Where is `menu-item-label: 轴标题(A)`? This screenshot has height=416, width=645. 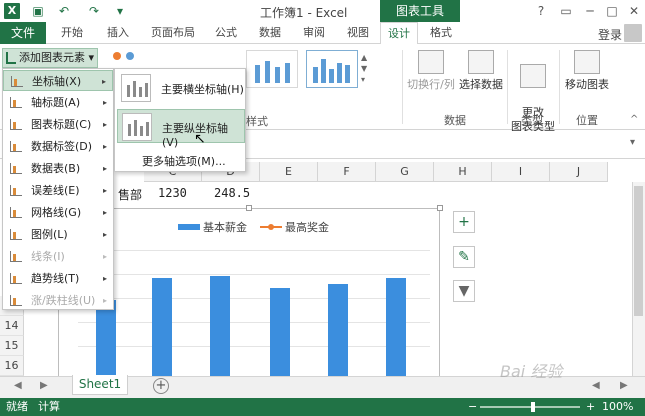
menu-item-label: 轴标题(A) is located at coordinates (56, 102).